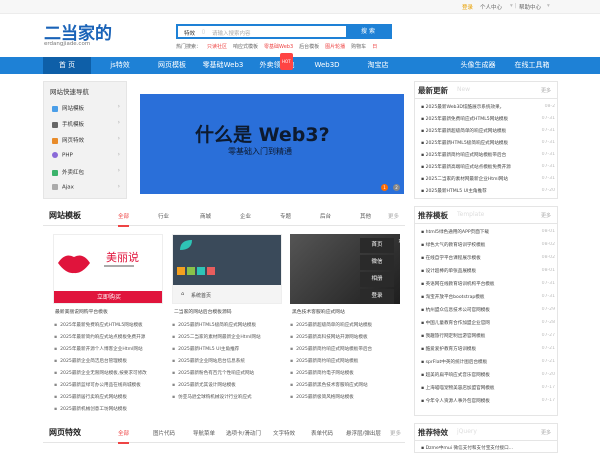  I want to click on search-button: 搜 索, so click(368, 31).